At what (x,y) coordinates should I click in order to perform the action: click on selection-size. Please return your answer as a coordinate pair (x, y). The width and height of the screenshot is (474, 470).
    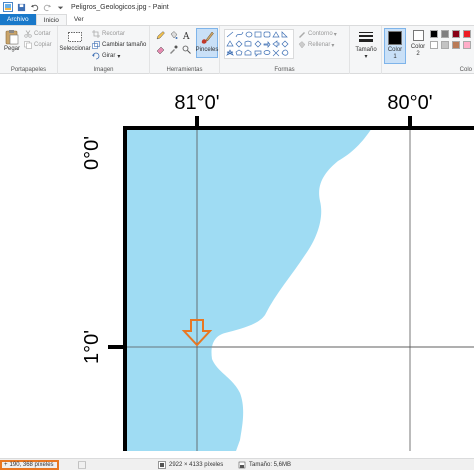
    Looking at the image, I should click on (83, 465).